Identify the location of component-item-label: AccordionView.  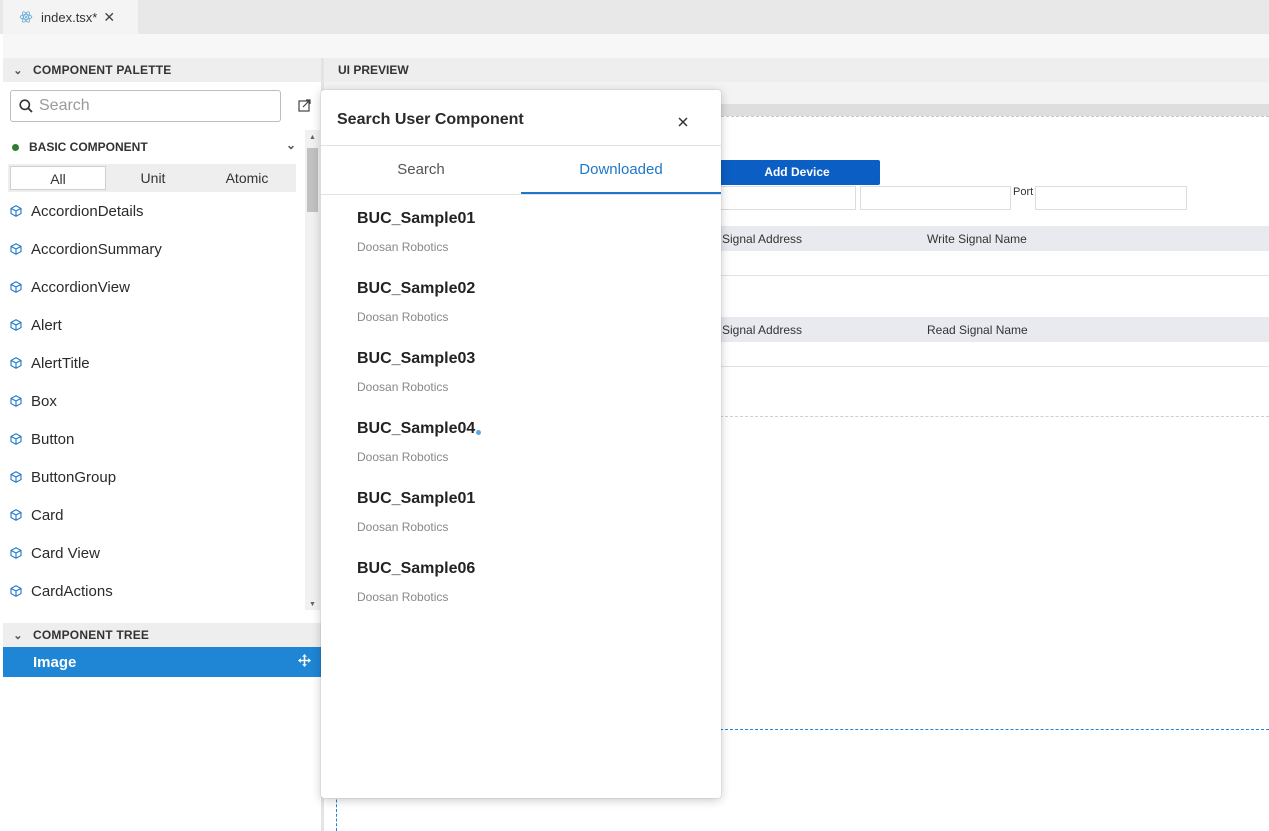
(80, 287).